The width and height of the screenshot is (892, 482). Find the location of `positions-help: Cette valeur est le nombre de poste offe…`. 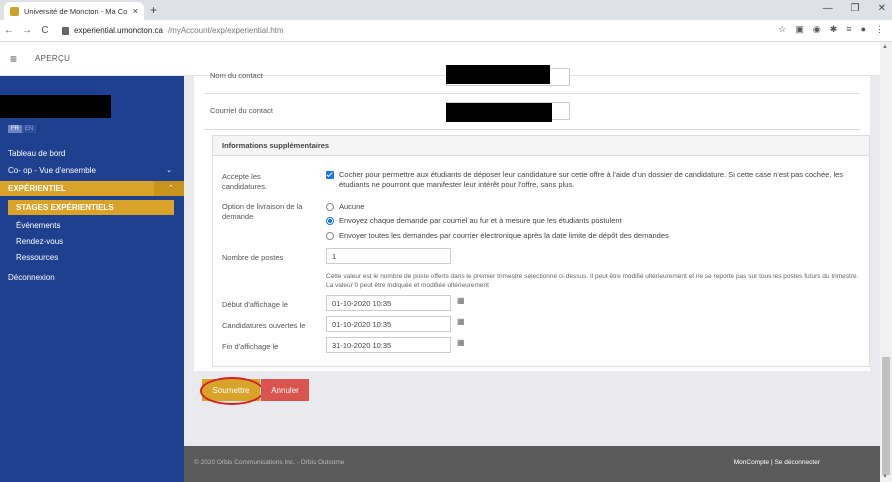

positions-help: Cette valeur est le nombre de poste offe… is located at coordinates (592, 281).